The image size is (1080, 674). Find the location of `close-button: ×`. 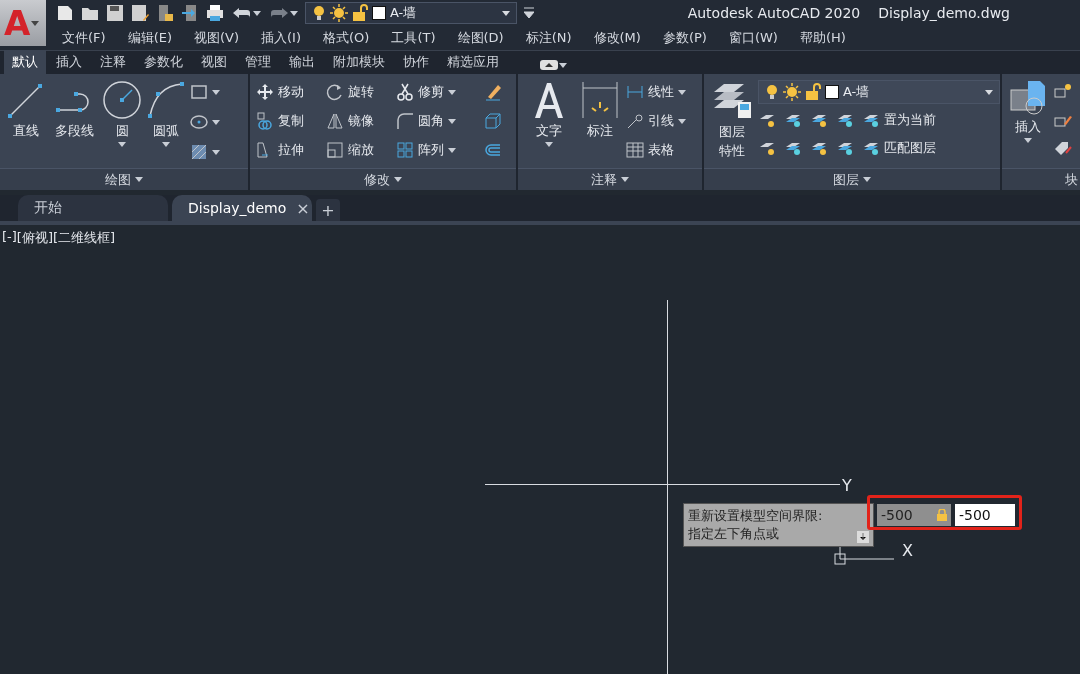

close-button: × is located at coordinates (303, 208).